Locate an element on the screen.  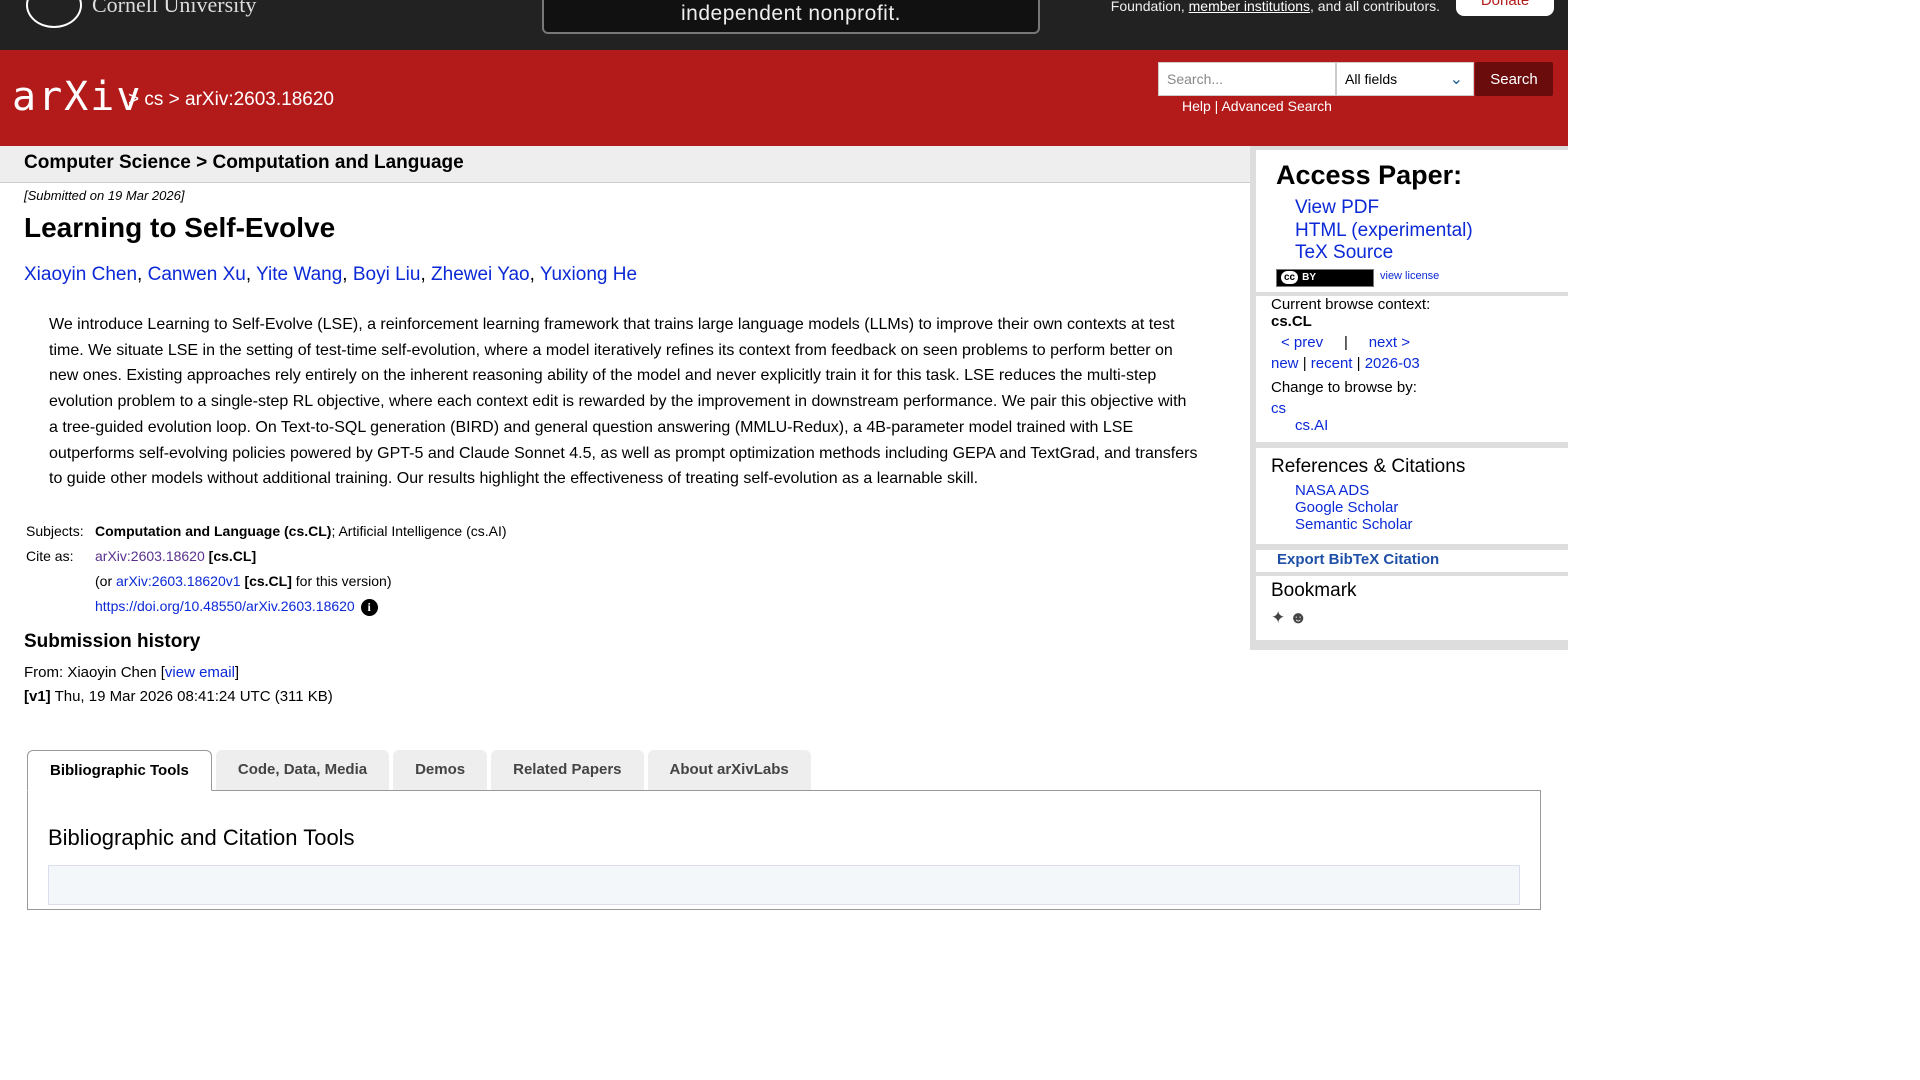
tab-panel-heading: Bibliographic and Citation Tools is located at coordinates (201, 837).